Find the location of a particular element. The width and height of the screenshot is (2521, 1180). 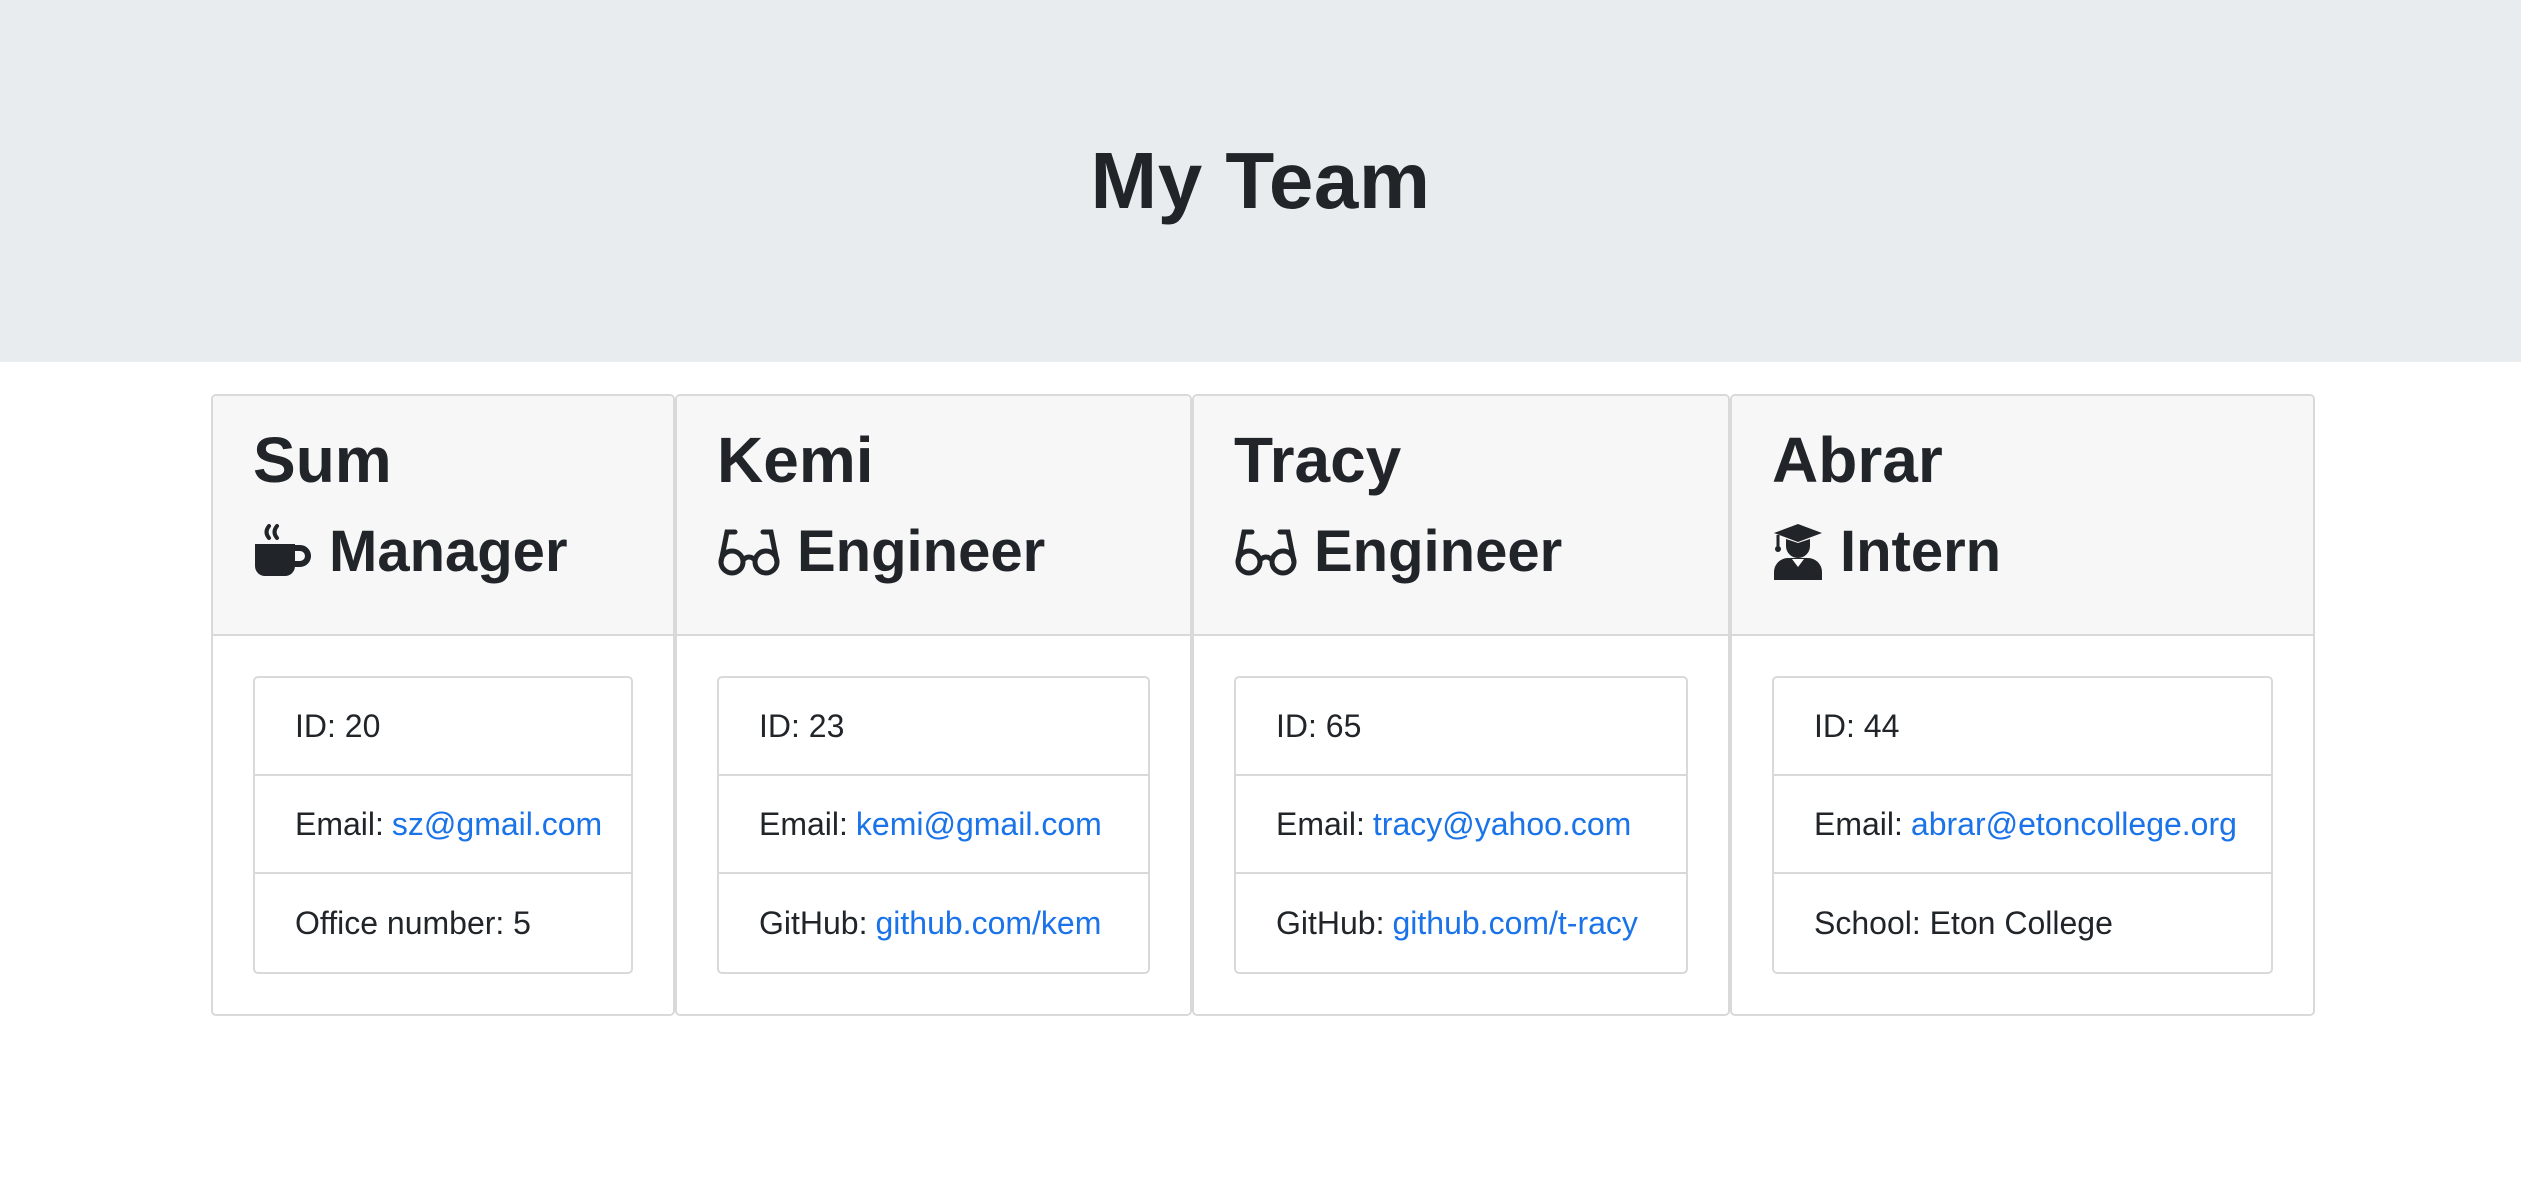

page-title: My Team is located at coordinates (1260, 180).